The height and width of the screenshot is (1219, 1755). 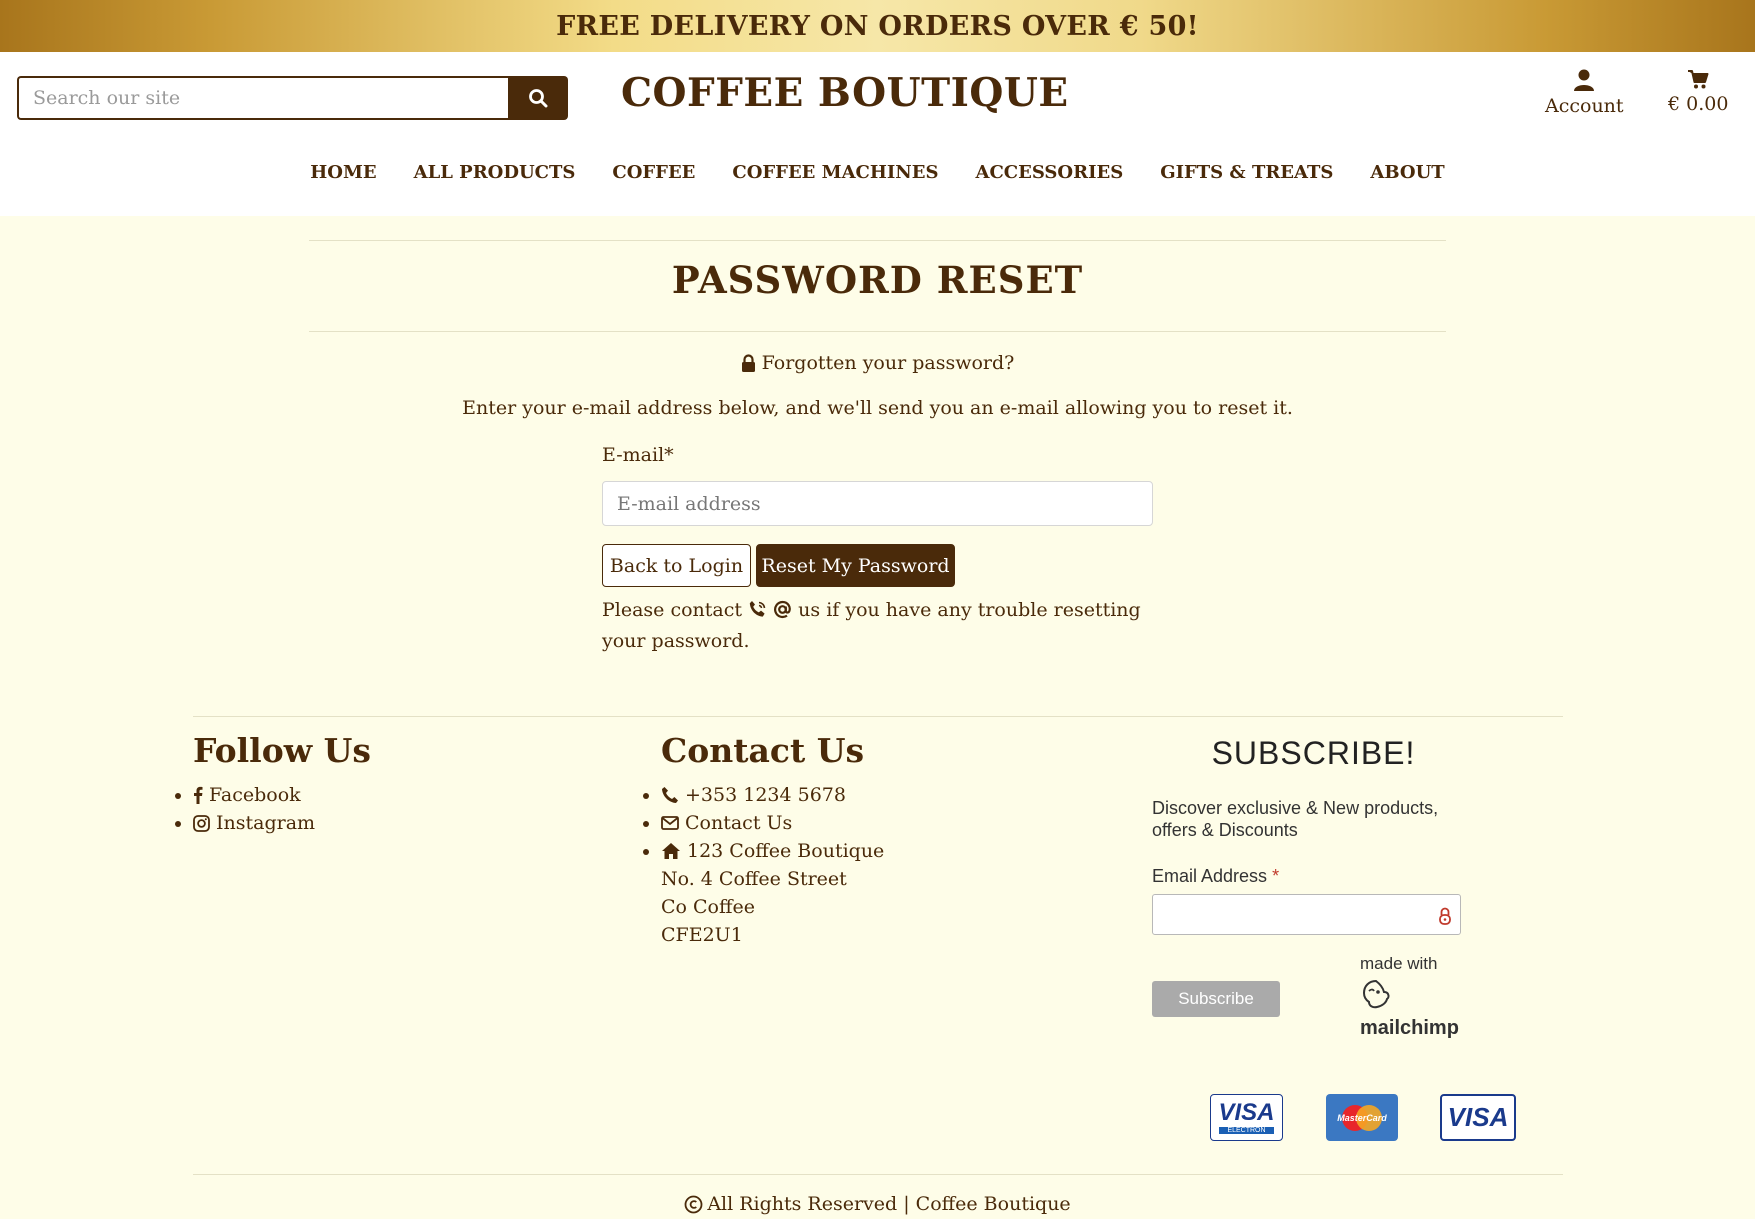 What do you see at coordinates (754, 879) in the screenshot?
I see `address-line-2: No. 4 Coffee Street` at bounding box center [754, 879].